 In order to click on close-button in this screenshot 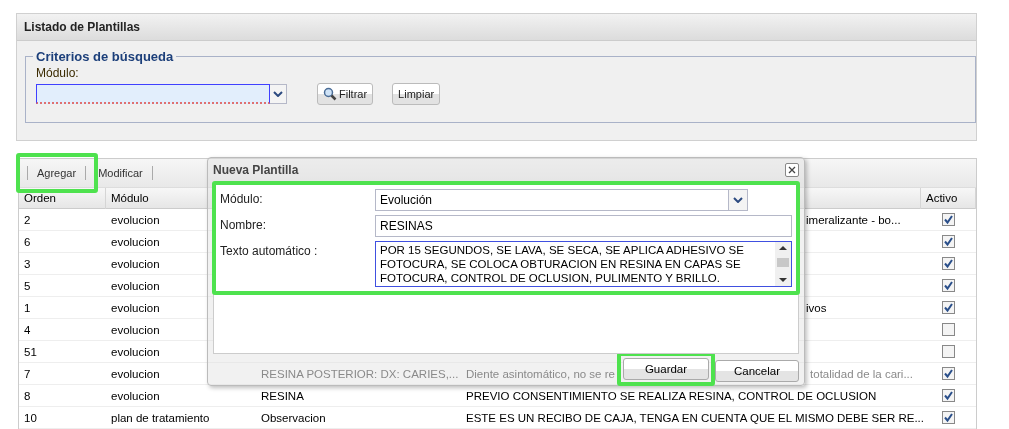, I will do `click(792, 170)`.